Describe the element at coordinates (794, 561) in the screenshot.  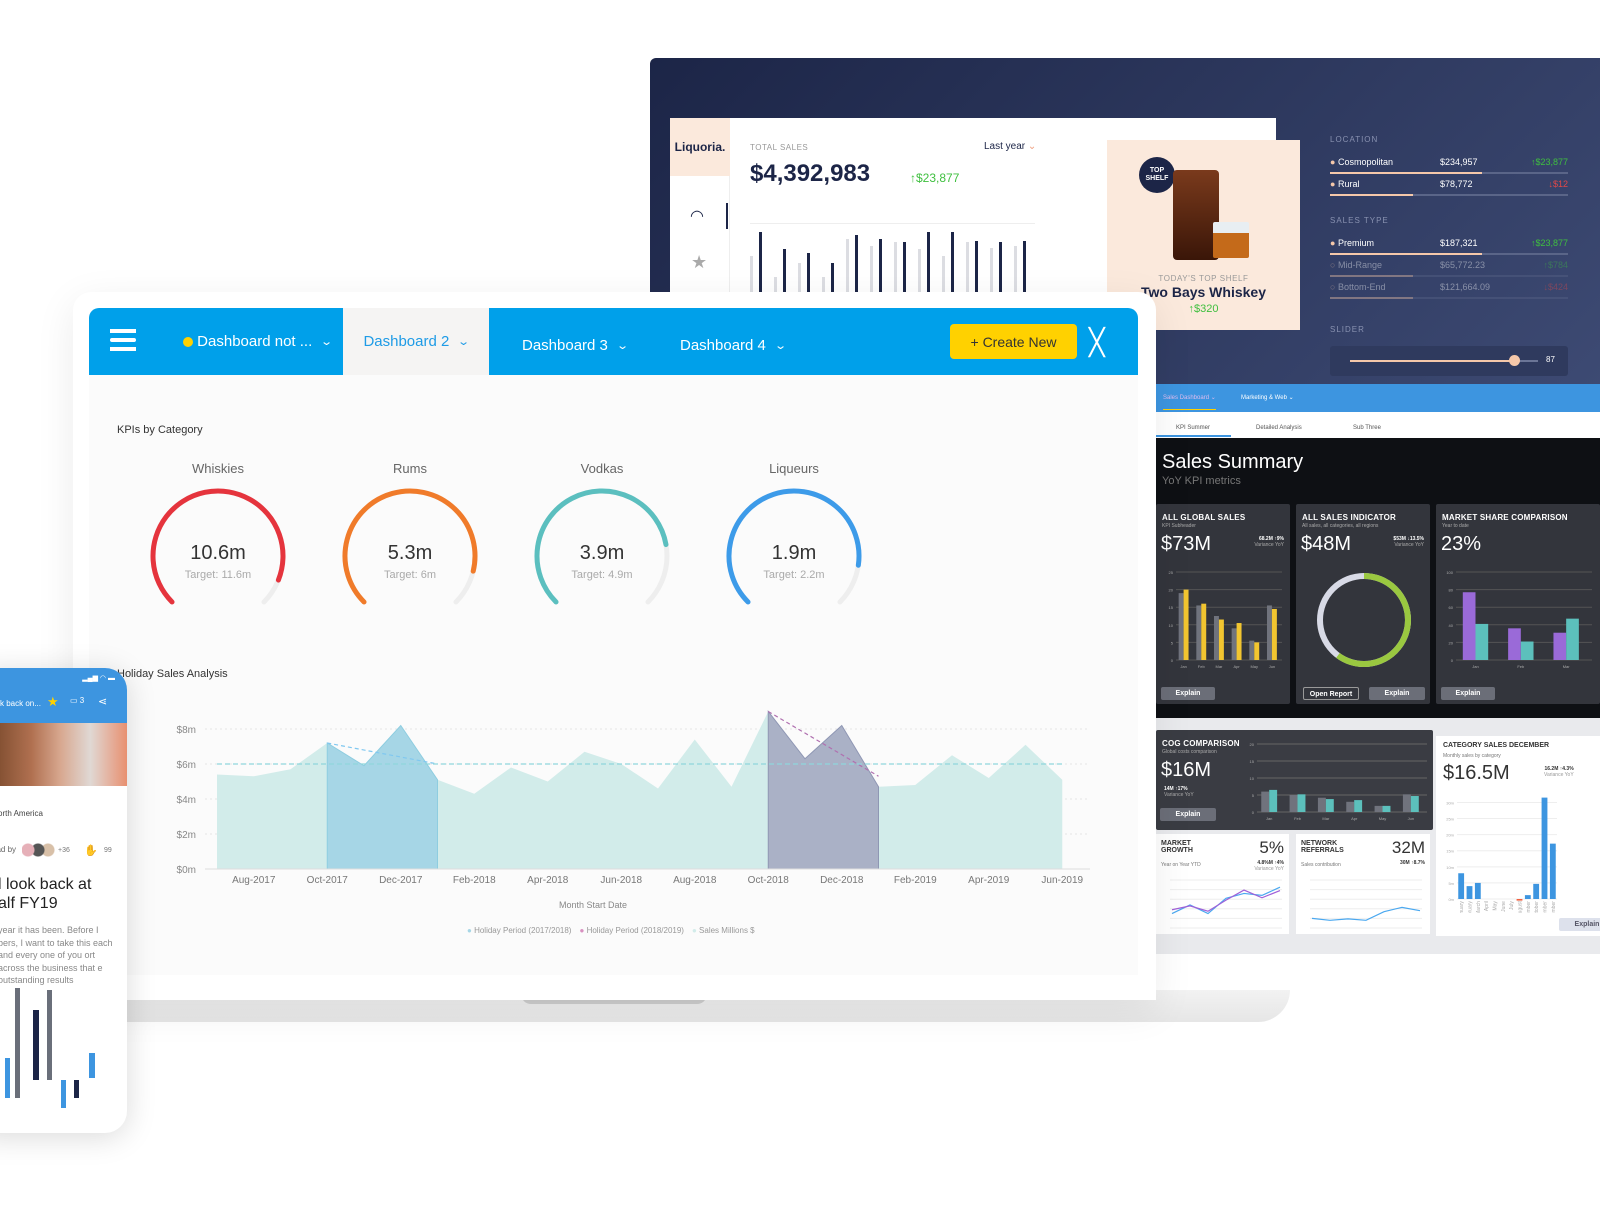
I see `gauge-readout: 1.9m Target: 2.2m` at that location.